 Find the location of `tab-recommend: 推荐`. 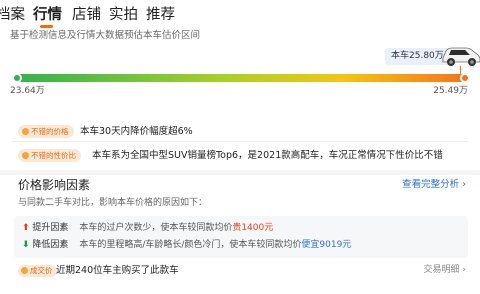

tab-recommend: 推荐 is located at coordinates (160, 15).